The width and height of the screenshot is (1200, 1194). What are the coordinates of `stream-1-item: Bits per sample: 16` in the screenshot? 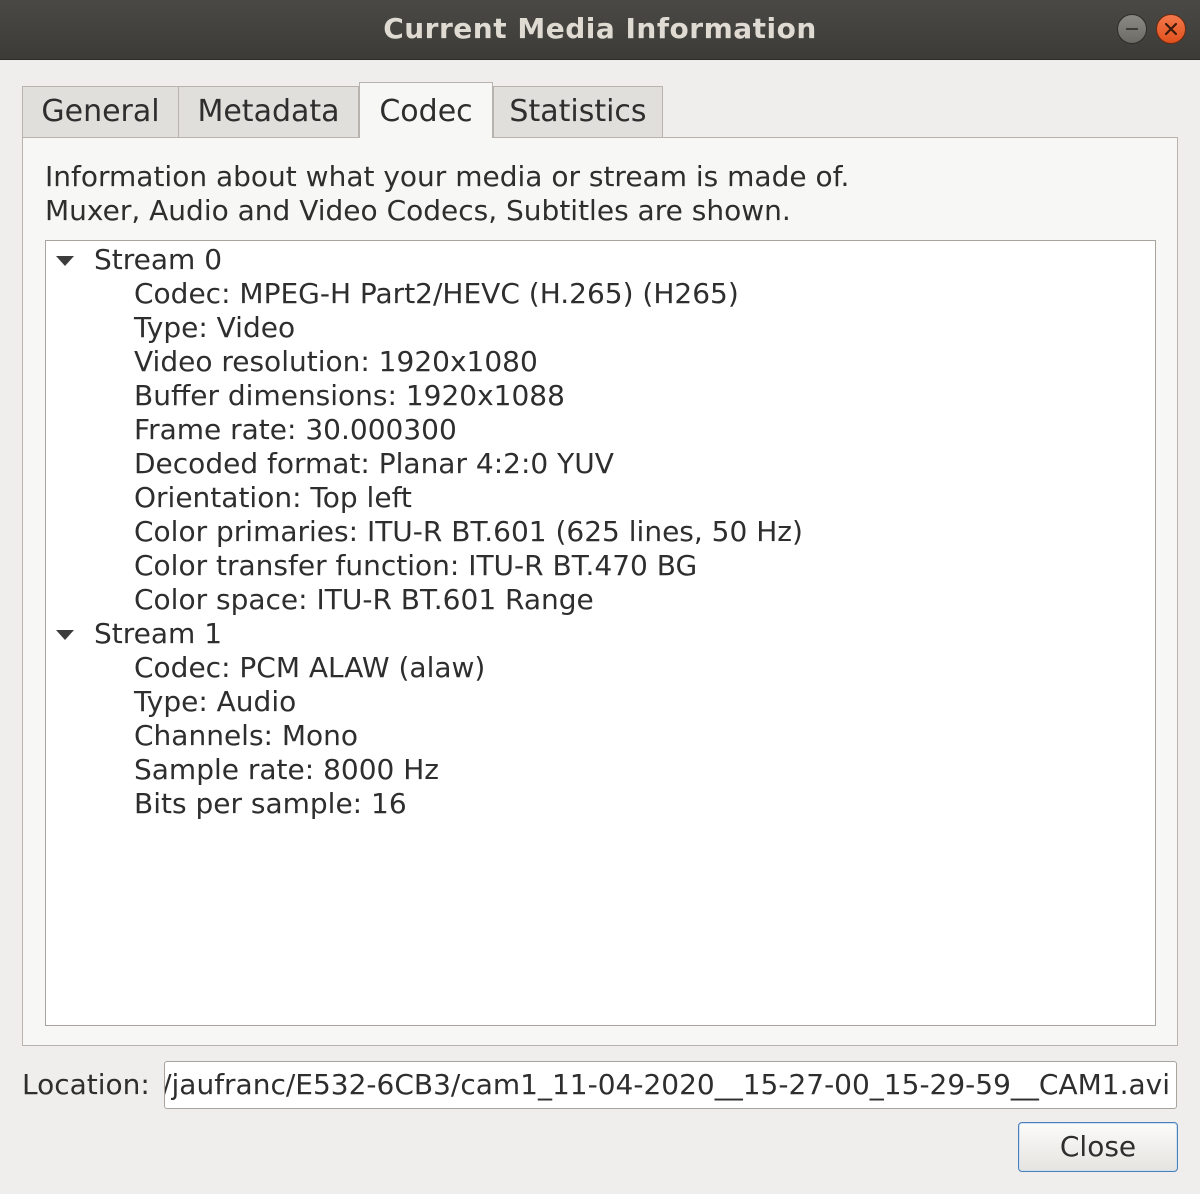 It's located at (270, 803).